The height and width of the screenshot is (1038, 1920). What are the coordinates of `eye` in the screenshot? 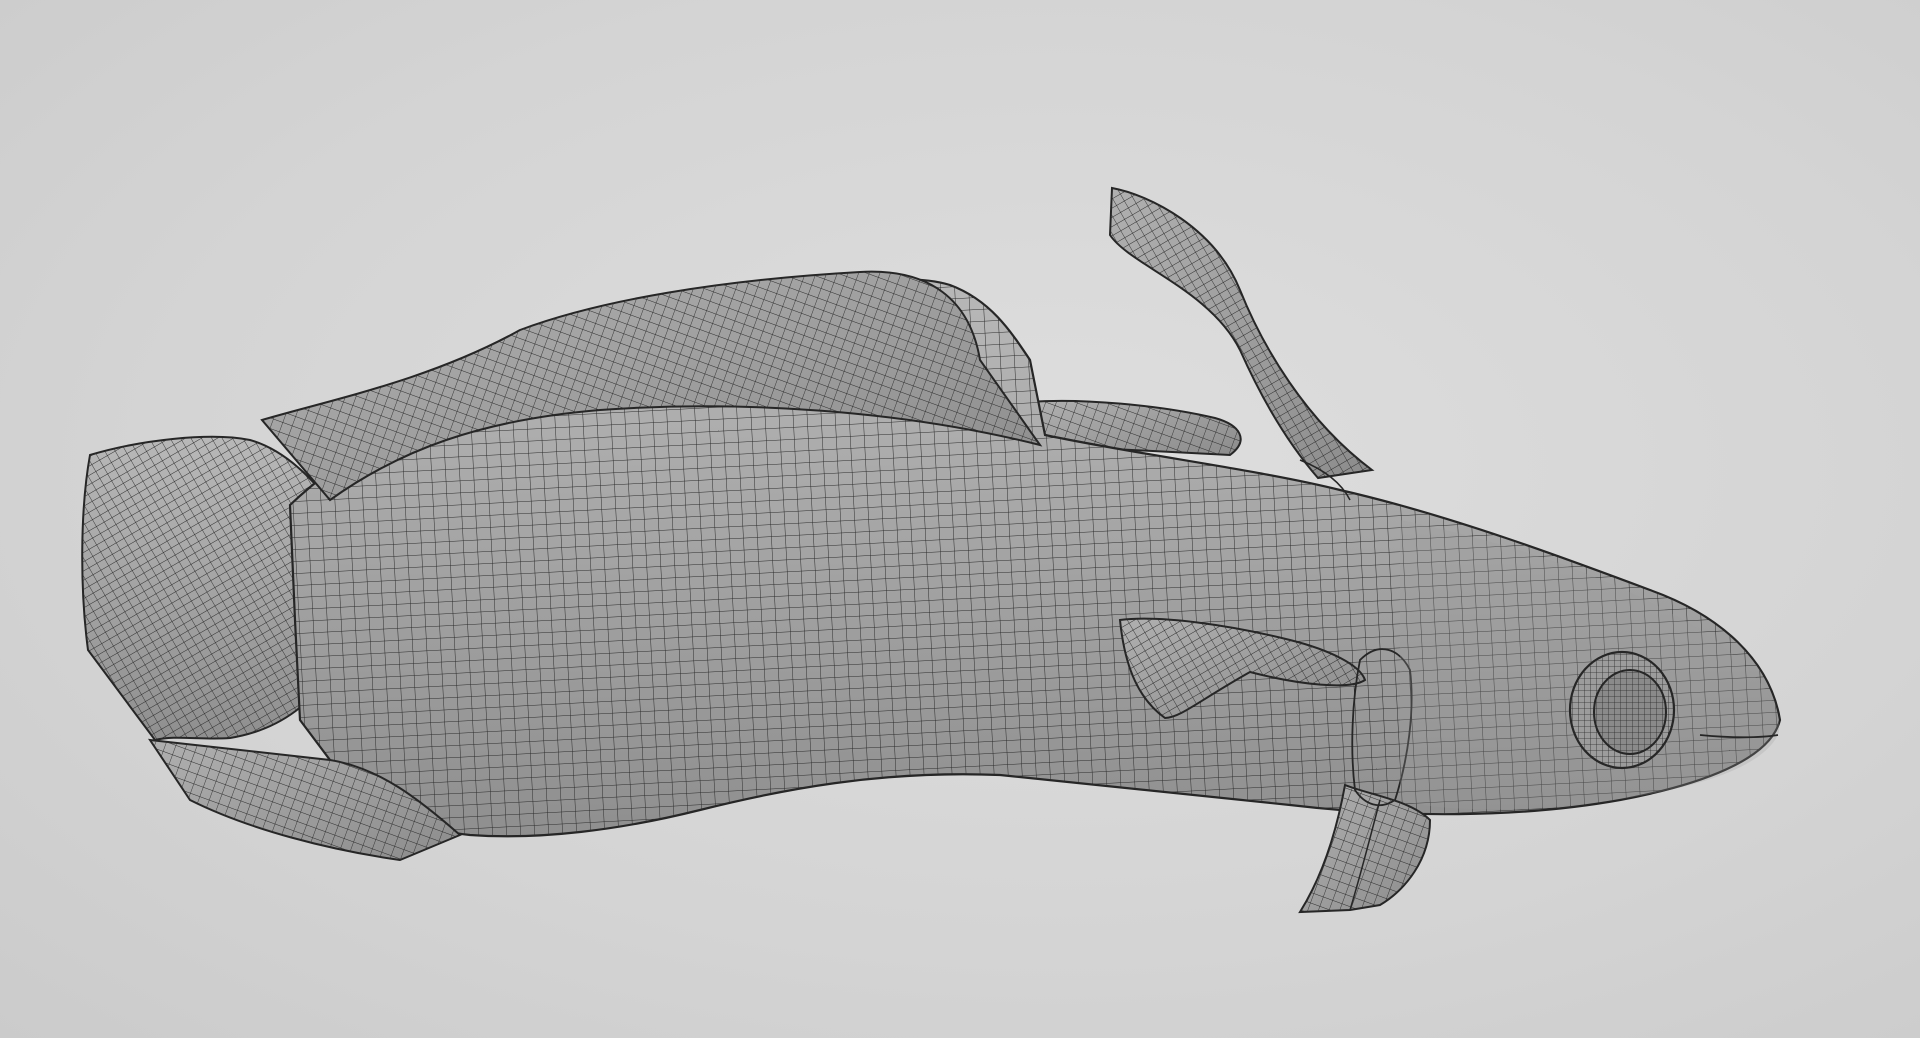 It's located at (1622, 710).